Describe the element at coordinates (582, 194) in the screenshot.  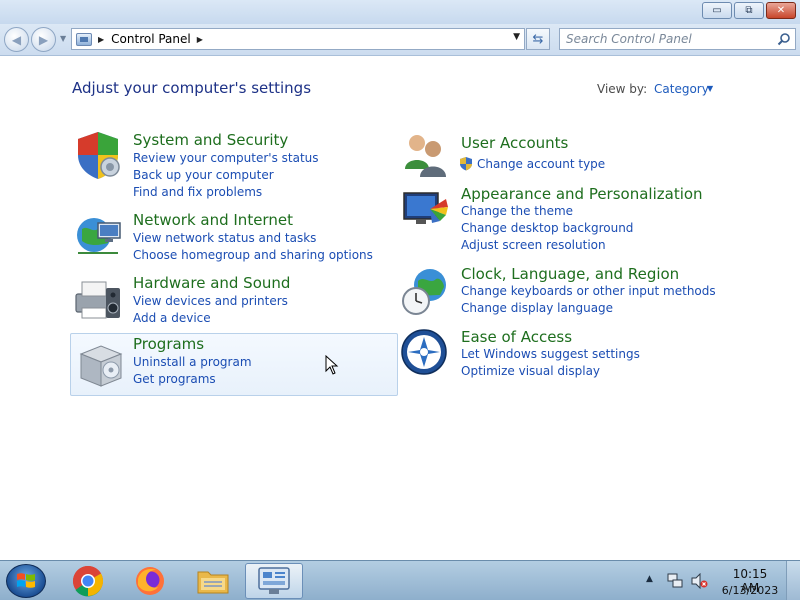
I see `category-title: Appearance and Personalization` at that location.